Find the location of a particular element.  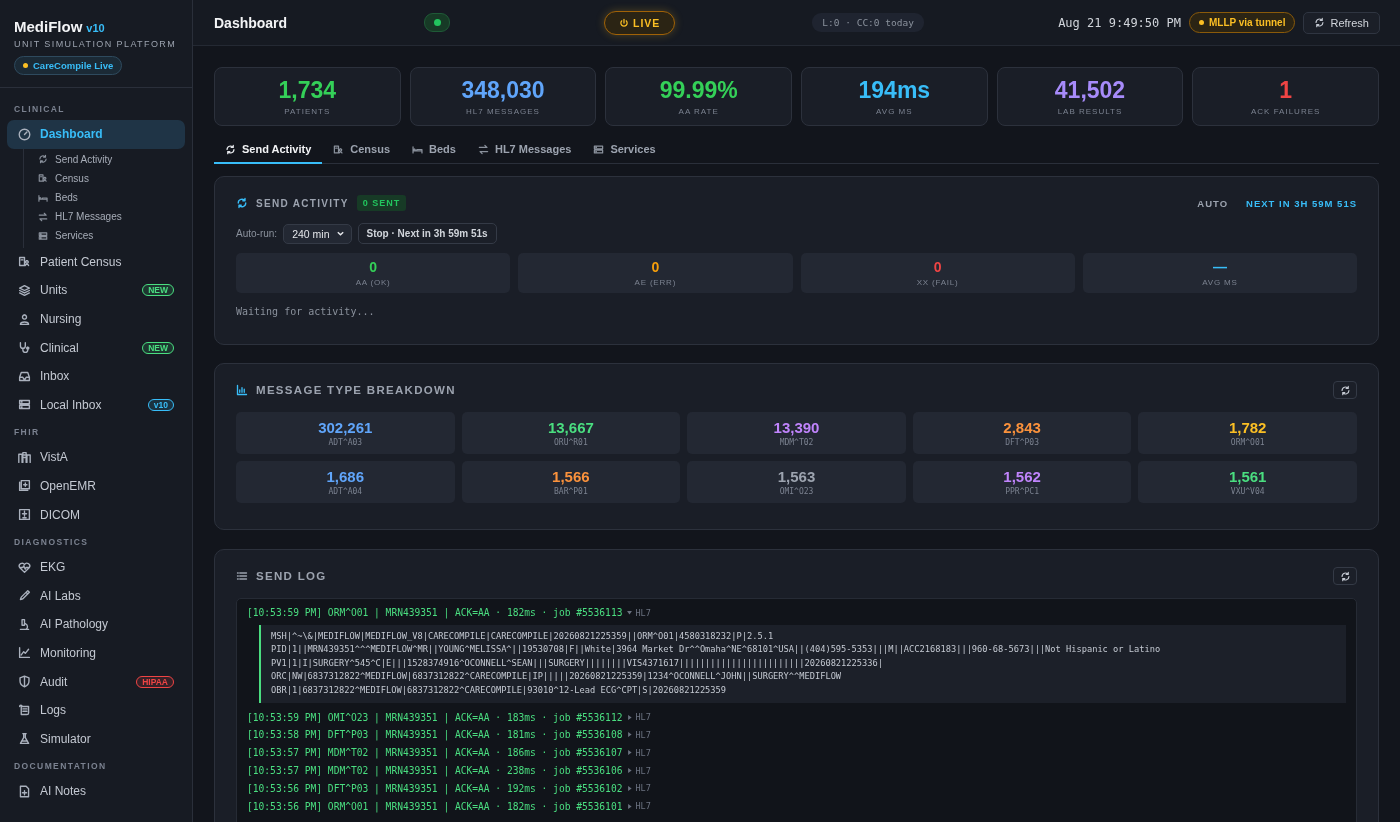

message-count: 1,563 is located at coordinates (796, 476).